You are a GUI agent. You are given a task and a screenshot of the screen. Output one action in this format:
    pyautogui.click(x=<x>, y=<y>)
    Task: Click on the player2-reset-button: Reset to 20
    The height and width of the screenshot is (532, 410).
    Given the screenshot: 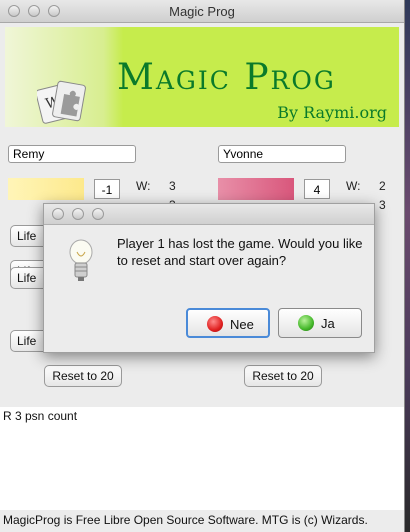 What is the action you would take?
    pyautogui.click(x=283, y=376)
    